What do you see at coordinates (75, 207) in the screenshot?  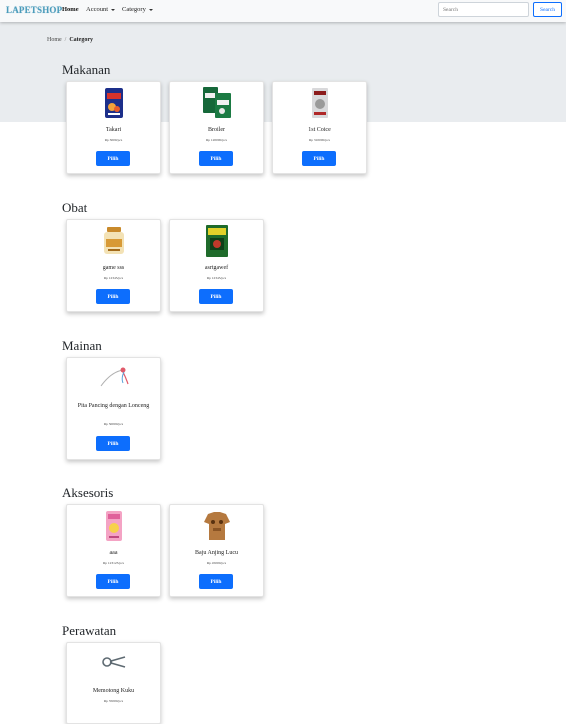 I see `section-title-obat: Obat` at bounding box center [75, 207].